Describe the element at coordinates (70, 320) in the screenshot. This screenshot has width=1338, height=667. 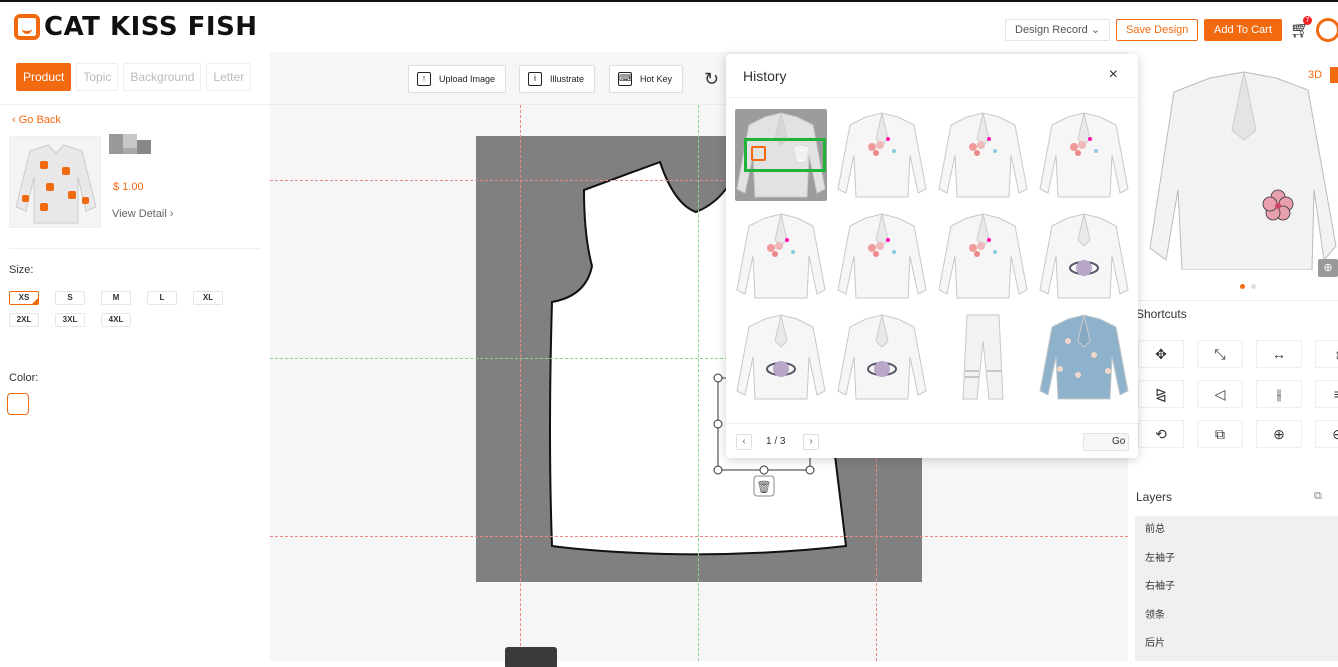
I see `size-option: 3XL` at that location.